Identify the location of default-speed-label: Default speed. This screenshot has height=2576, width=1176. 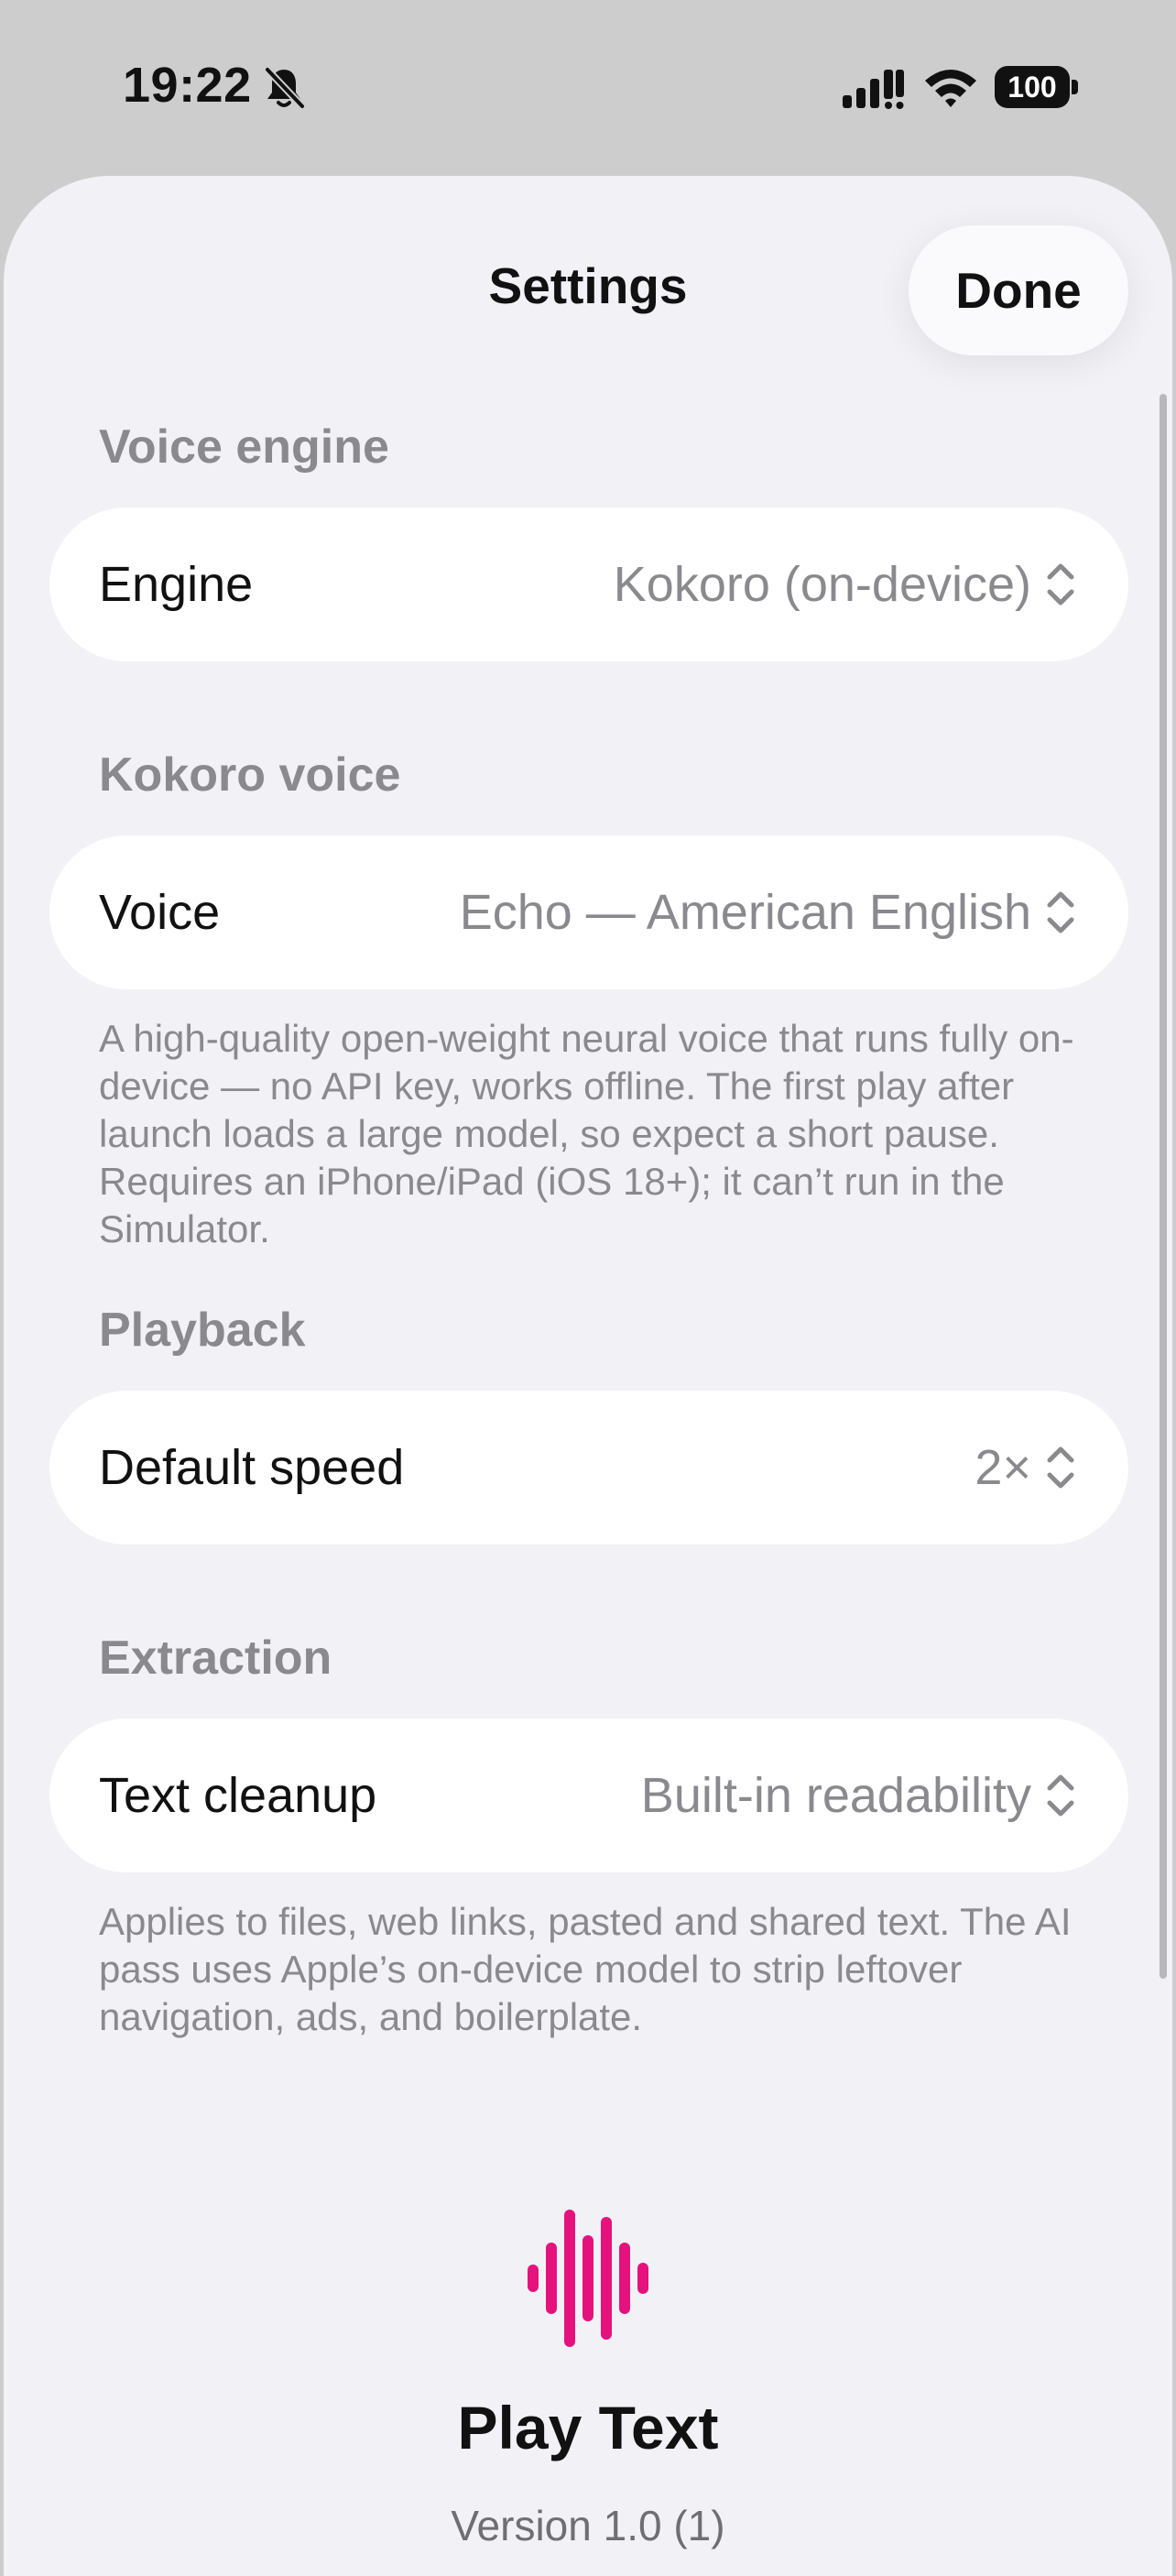
(252, 1467).